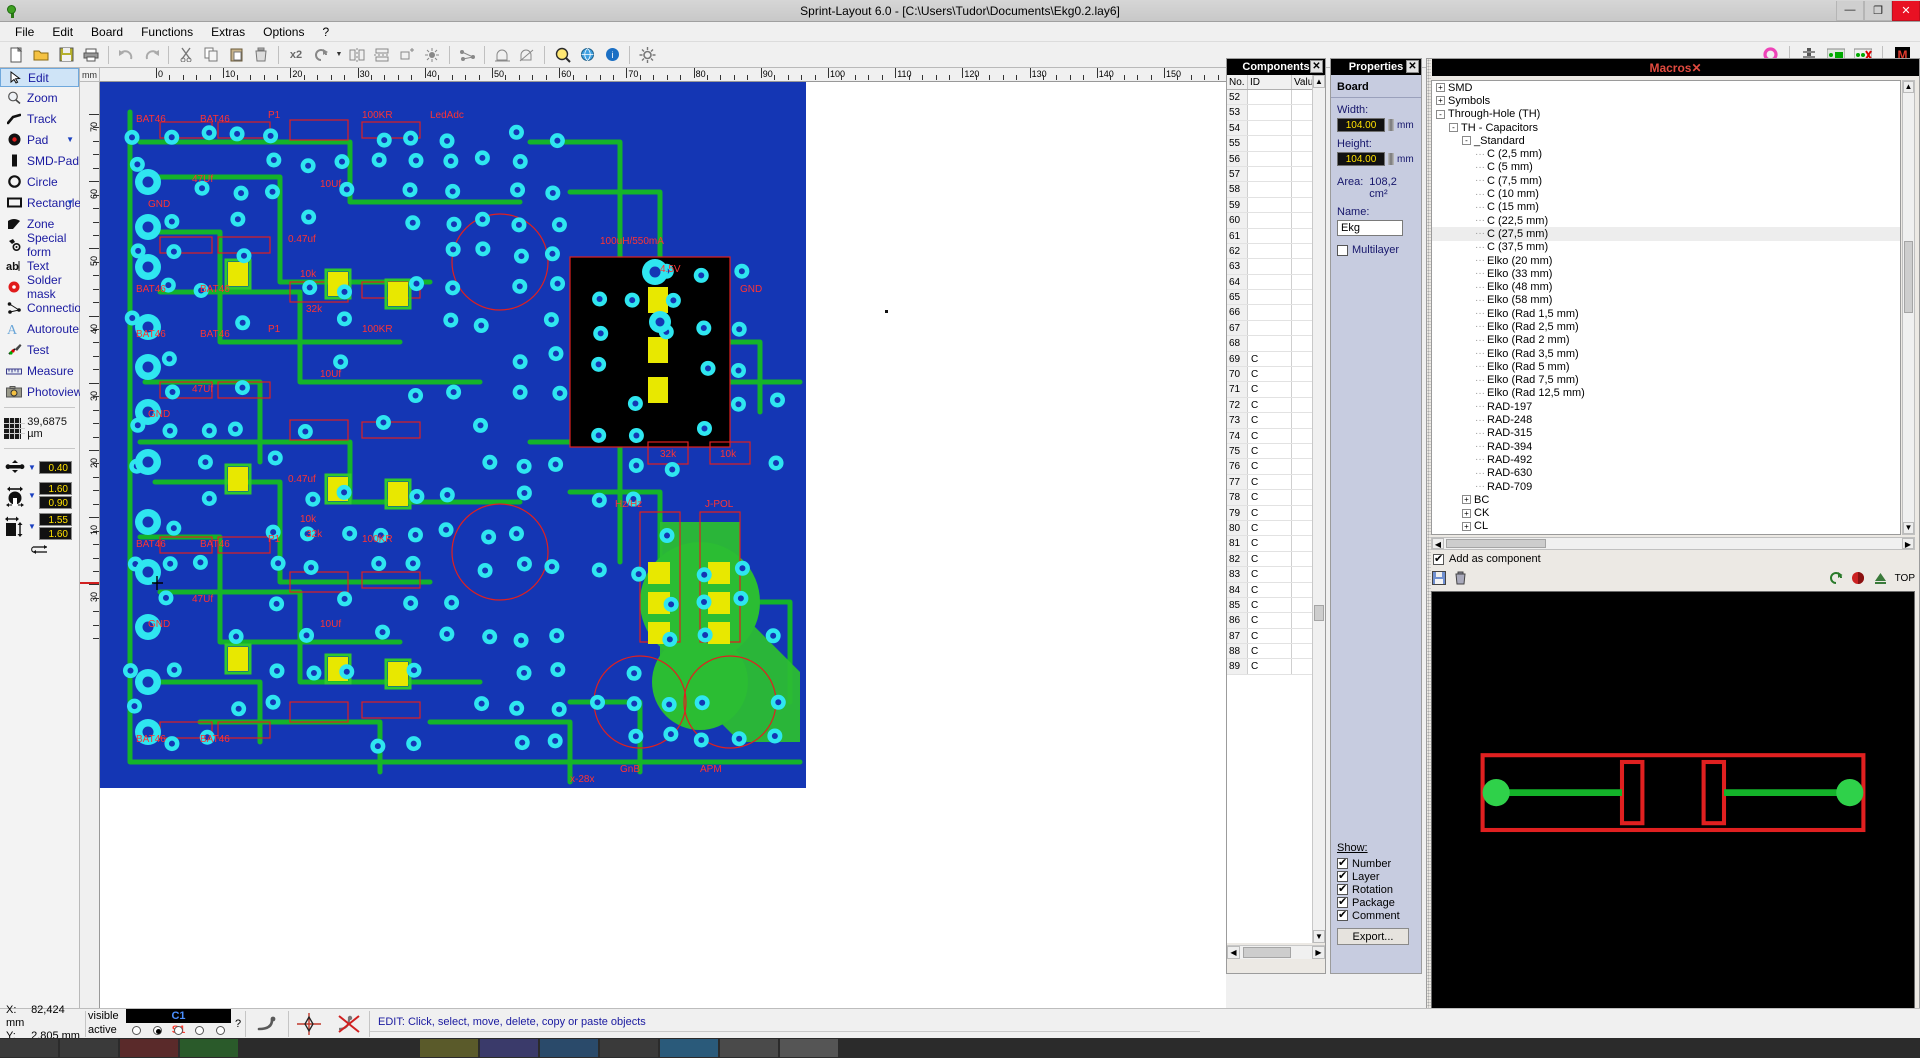 Image resolution: width=1920 pixels, height=1058 pixels. I want to click on menu-help: ?, so click(325, 32).